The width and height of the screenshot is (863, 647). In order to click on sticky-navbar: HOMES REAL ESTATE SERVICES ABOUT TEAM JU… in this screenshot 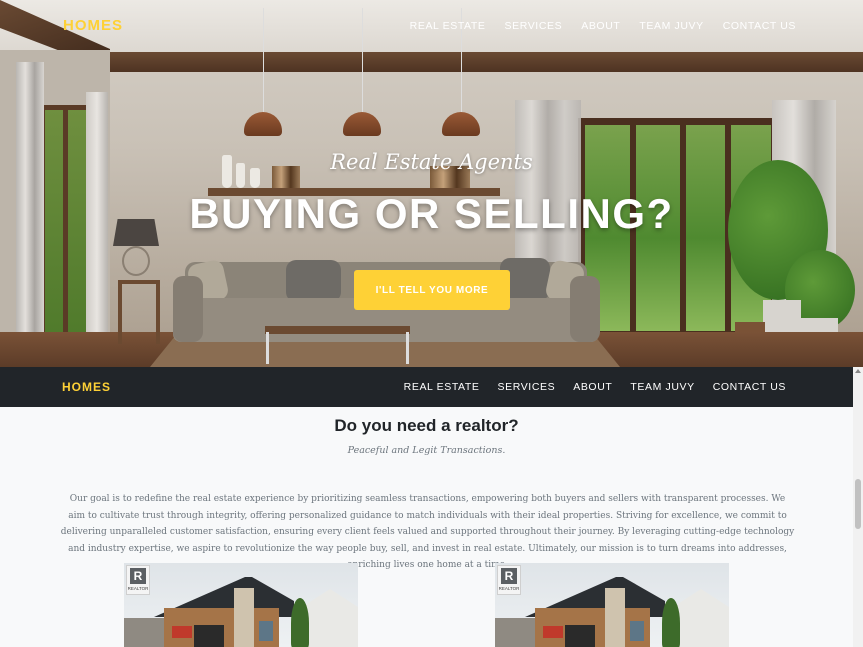, I will do `click(426, 387)`.